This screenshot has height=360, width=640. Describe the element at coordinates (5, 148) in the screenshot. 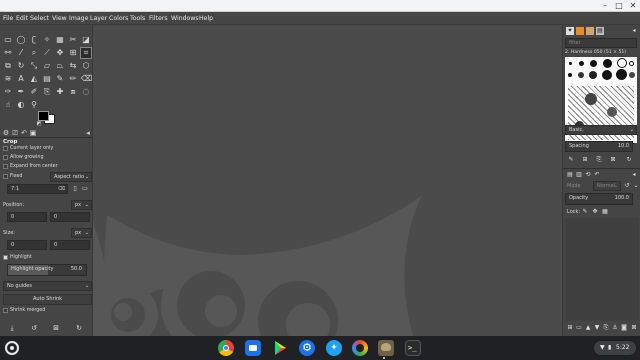

I see `current-layer-only-checkbox` at that location.